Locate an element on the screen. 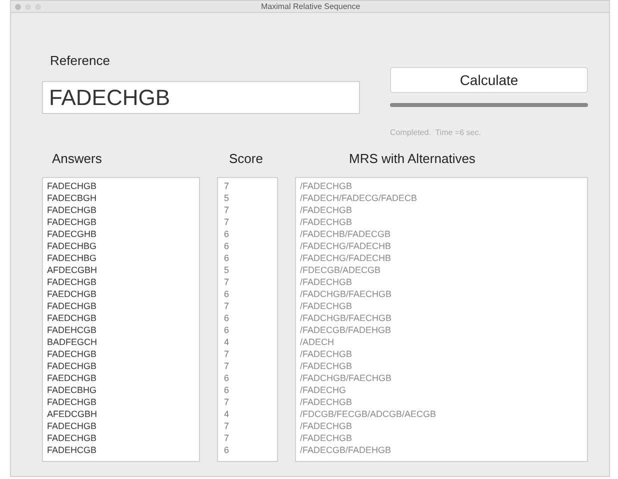 The height and width of the screenshot is (479, 618). mrs-item: /FADECH/FADECG/FADECB is located at coordinates (441, 198).